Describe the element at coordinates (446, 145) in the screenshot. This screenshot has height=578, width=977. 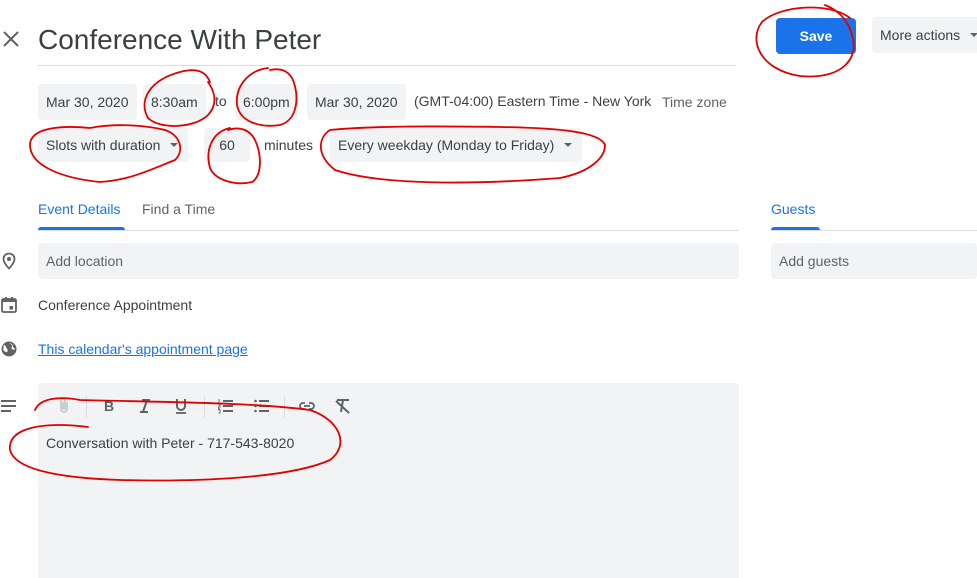
I see `recurrence-value: Every weekday (Monday to Friday)` at that location.